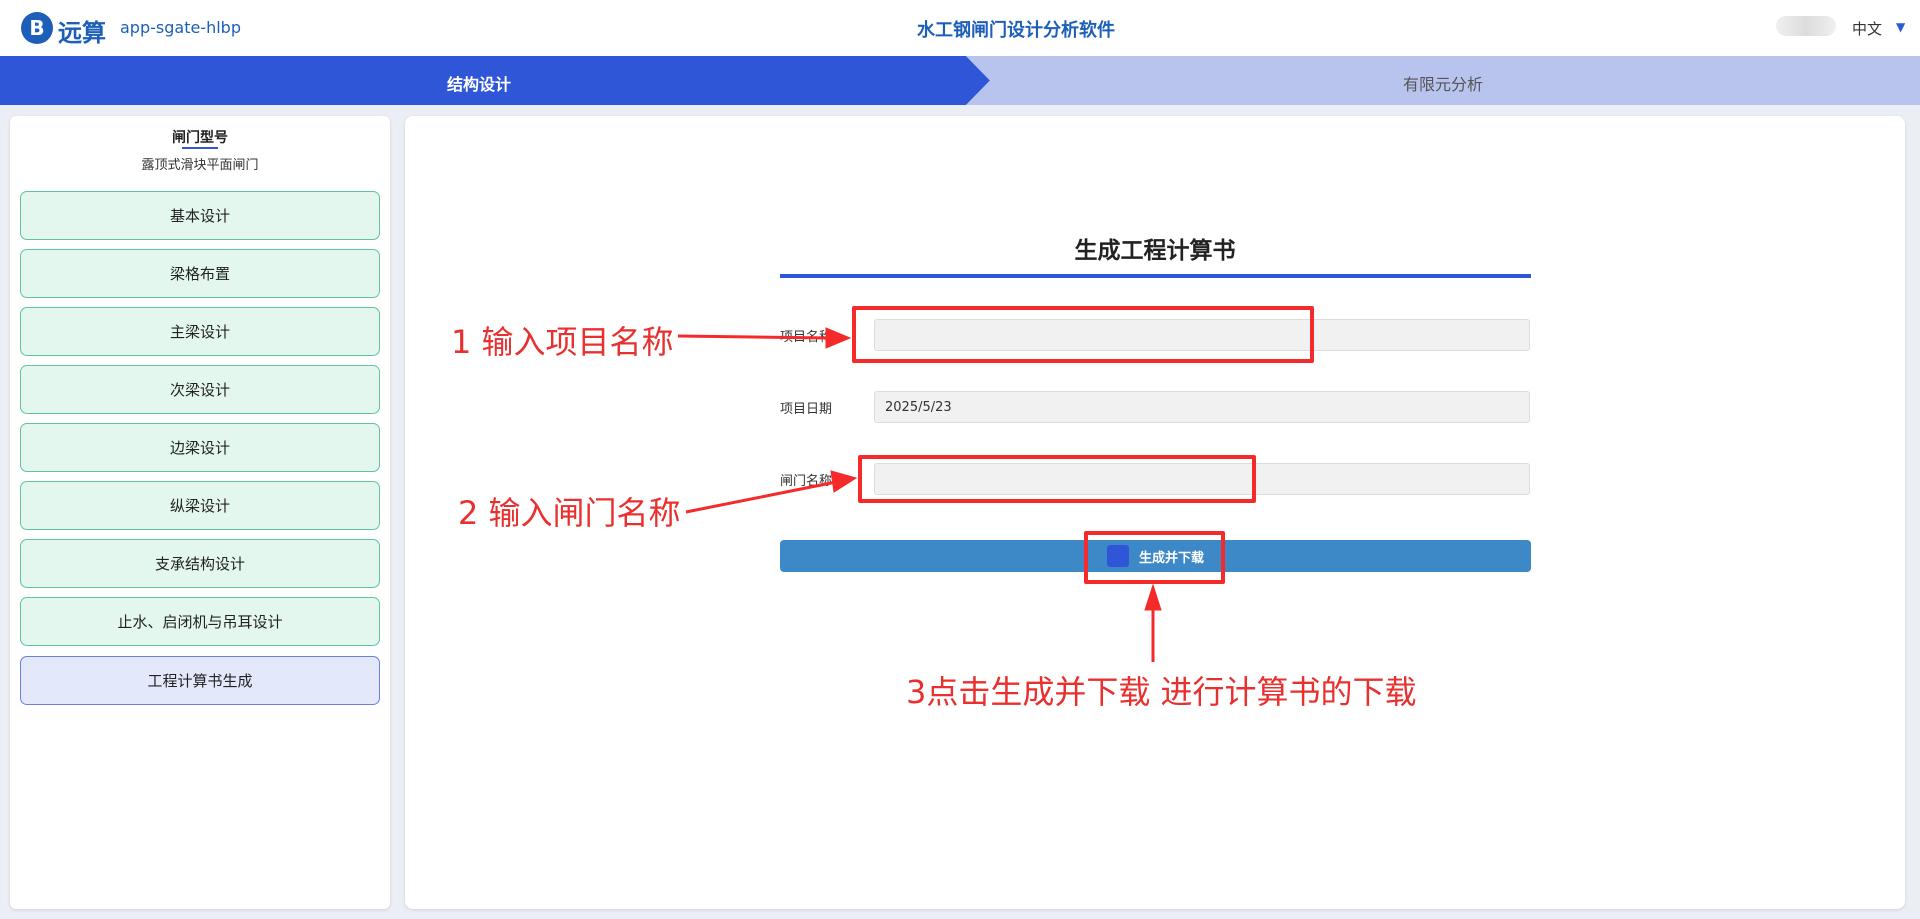  I want to click on sidebar-item-side-beam: 边梁设计, so click(200, 447).